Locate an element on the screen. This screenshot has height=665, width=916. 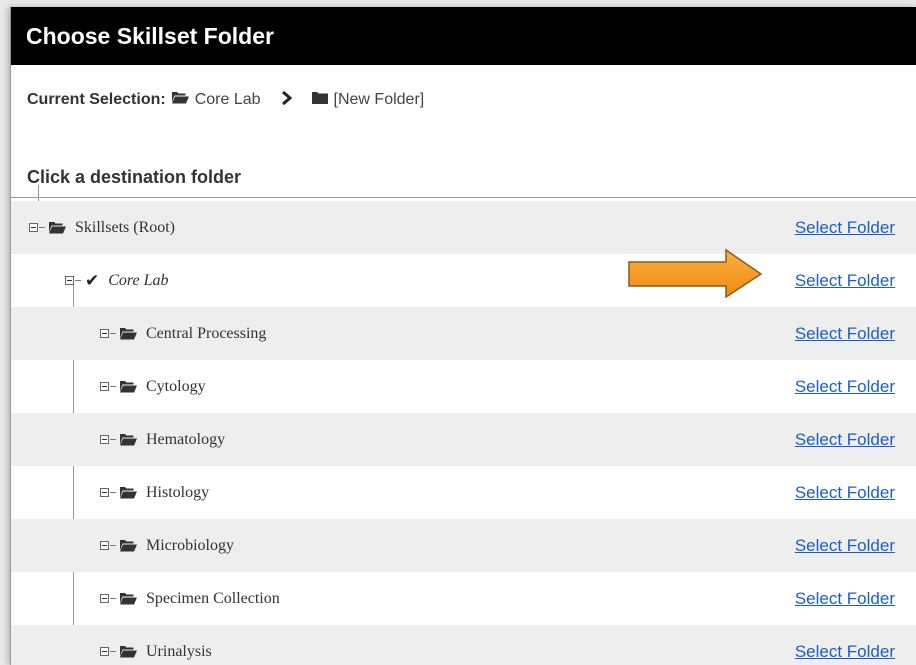
select-folder-link-root: Select Folder is located at coordinates (845, 228).